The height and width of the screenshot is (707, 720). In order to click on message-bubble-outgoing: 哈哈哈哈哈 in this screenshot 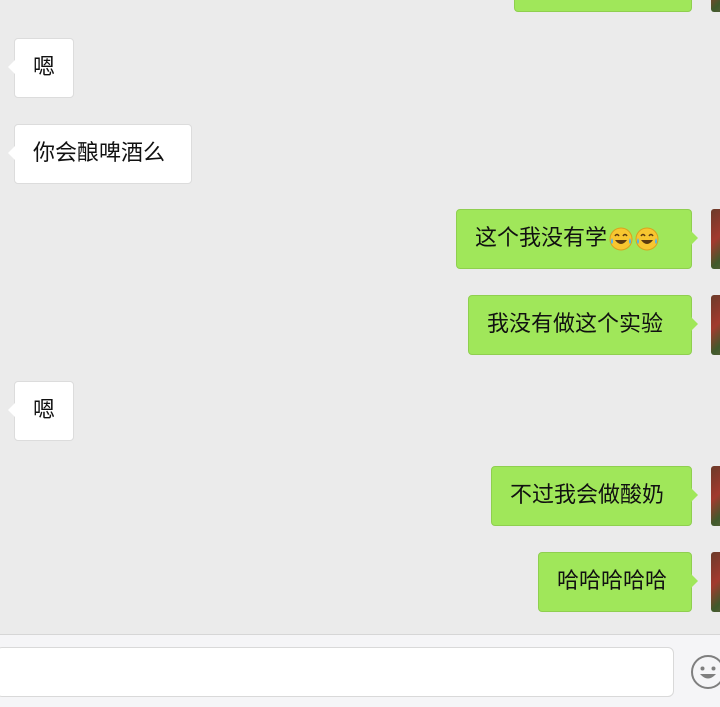, I will do `click(618, 582)`.